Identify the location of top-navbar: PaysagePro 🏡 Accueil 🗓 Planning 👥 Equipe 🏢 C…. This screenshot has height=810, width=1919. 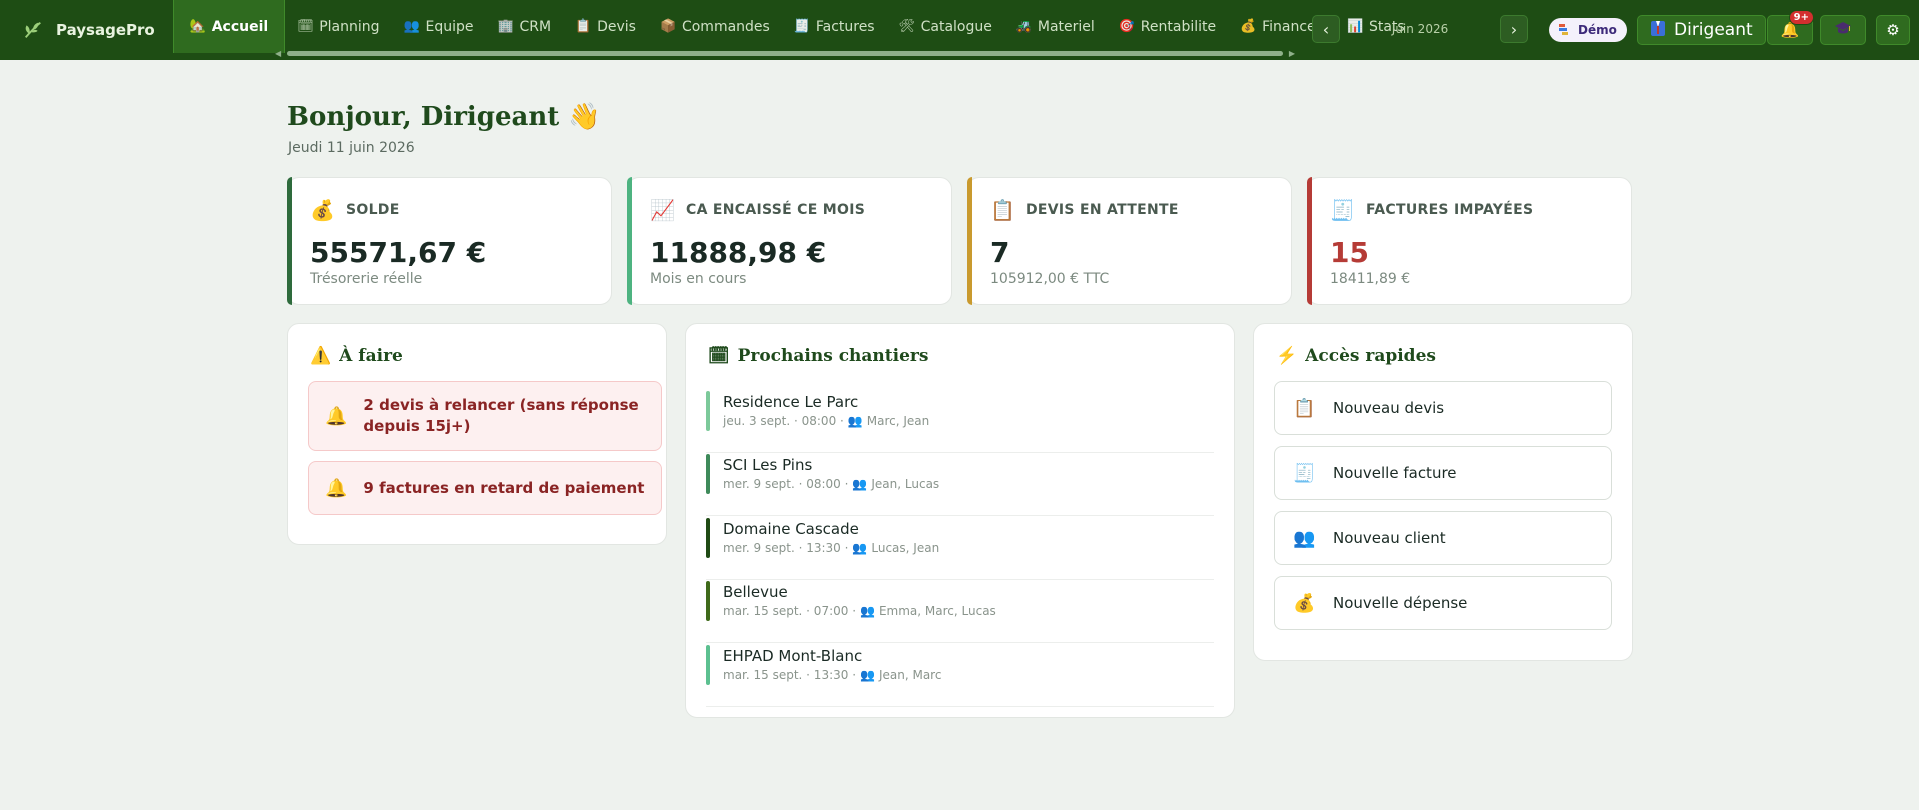
(959, 30).